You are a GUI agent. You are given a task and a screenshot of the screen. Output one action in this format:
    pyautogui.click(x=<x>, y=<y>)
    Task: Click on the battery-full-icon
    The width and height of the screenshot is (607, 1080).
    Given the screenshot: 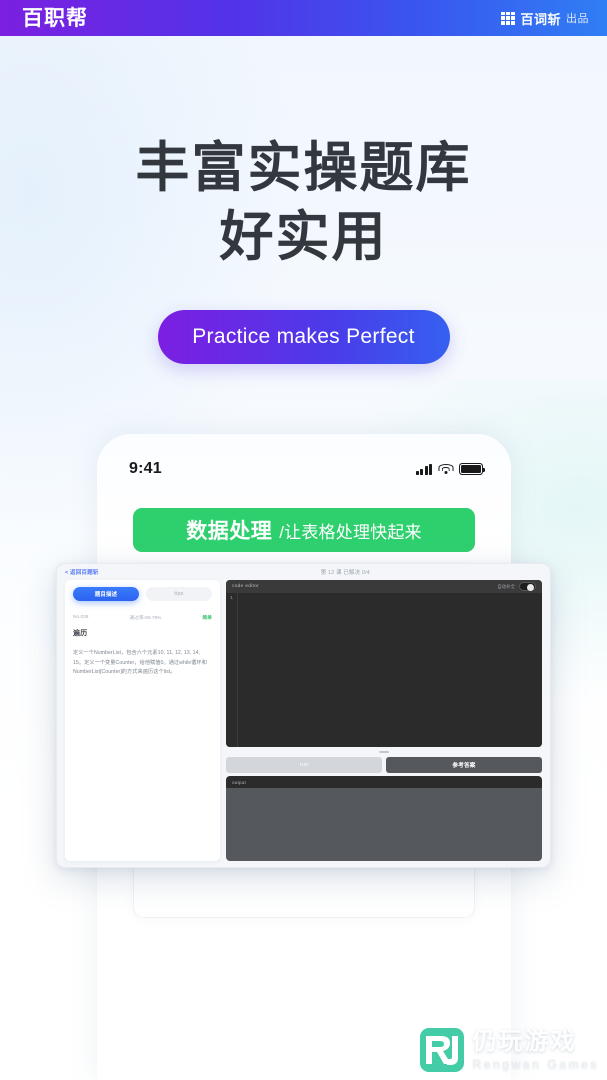 What is the action you would take?
    pyautogui.click(x=472, y=469)
    